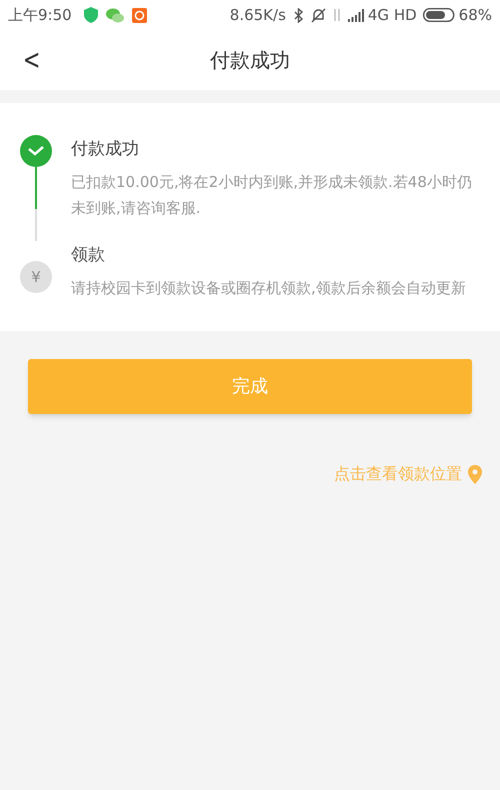  I want to click on step-description: 请持校园卡到领款设备或圈存机领款,领款后余额会自动更新, so click(269, 288).